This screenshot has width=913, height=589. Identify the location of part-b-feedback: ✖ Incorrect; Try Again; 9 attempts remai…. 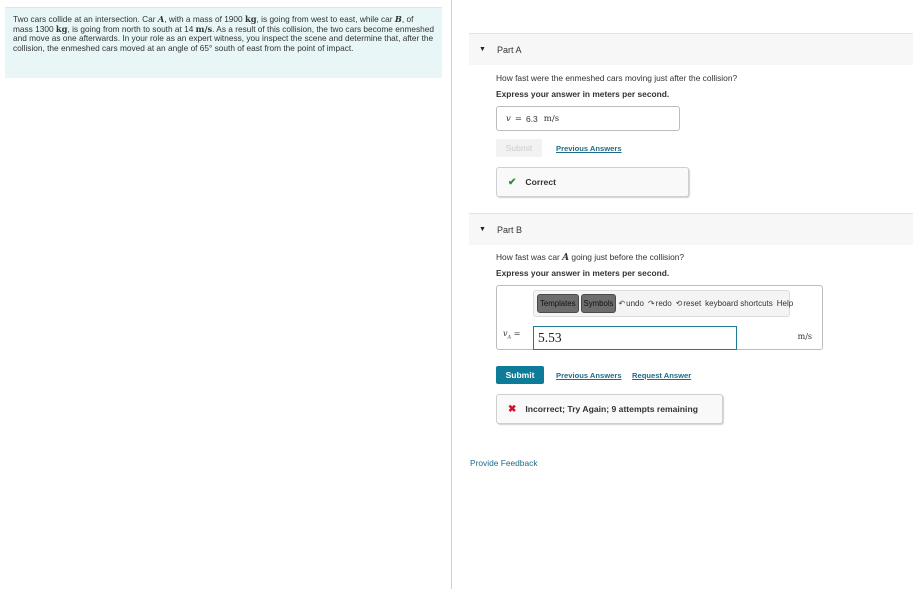
(609, 409).